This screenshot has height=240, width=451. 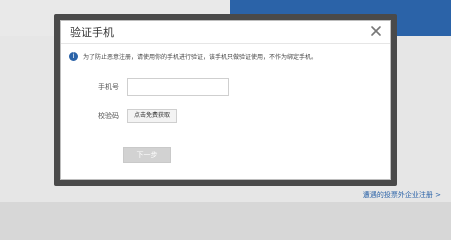 I want to click on dialog-title: 验证手机, so click(x=92, y=32).